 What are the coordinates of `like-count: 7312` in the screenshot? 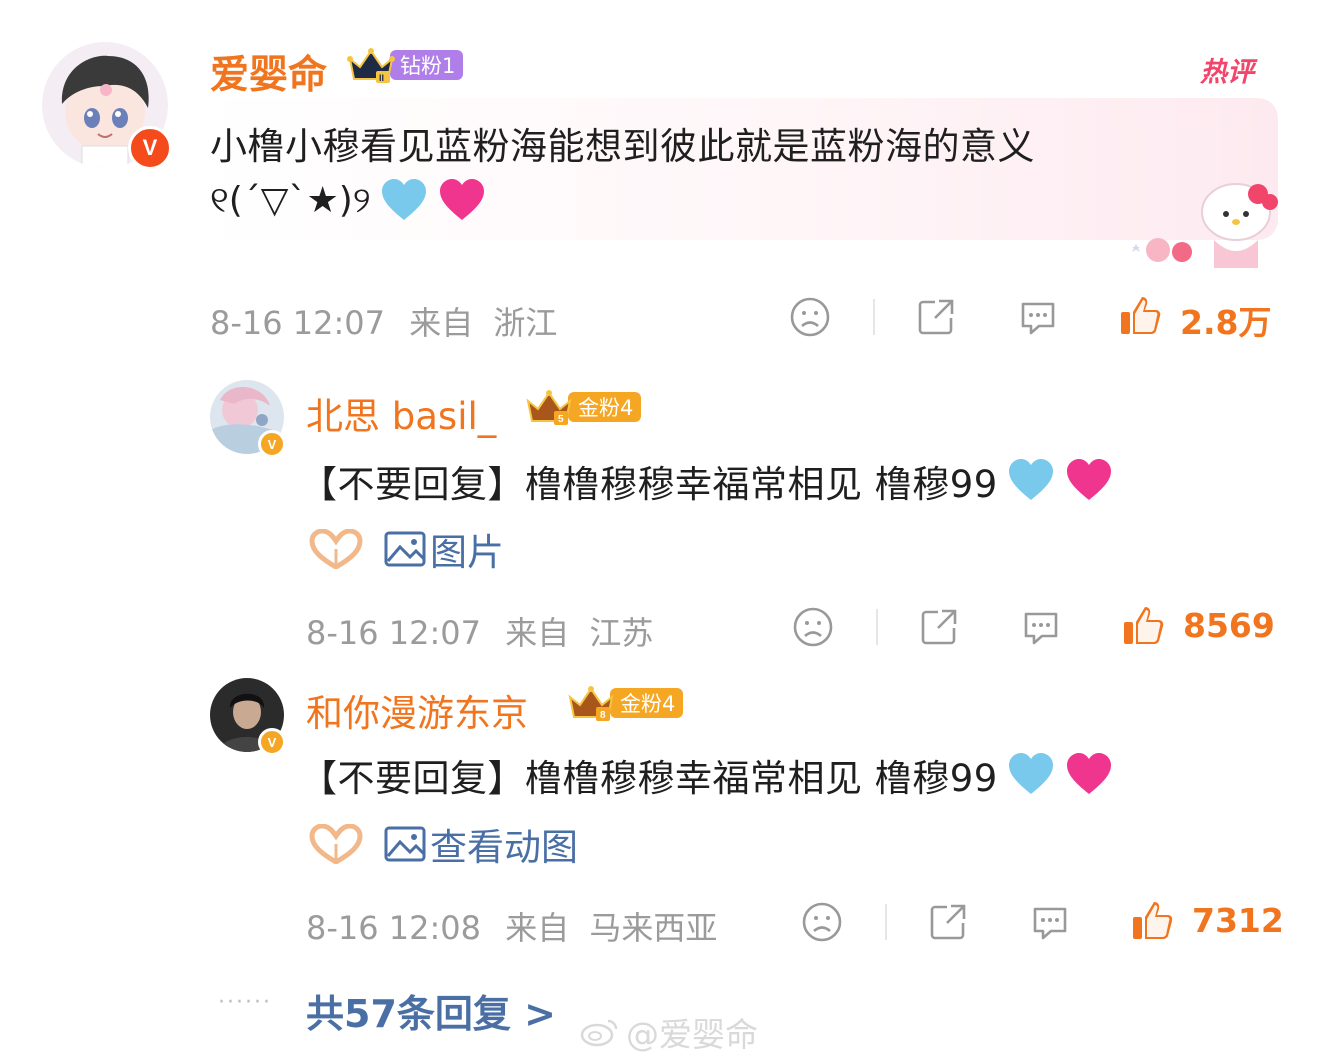 It's located at (1238, 920).